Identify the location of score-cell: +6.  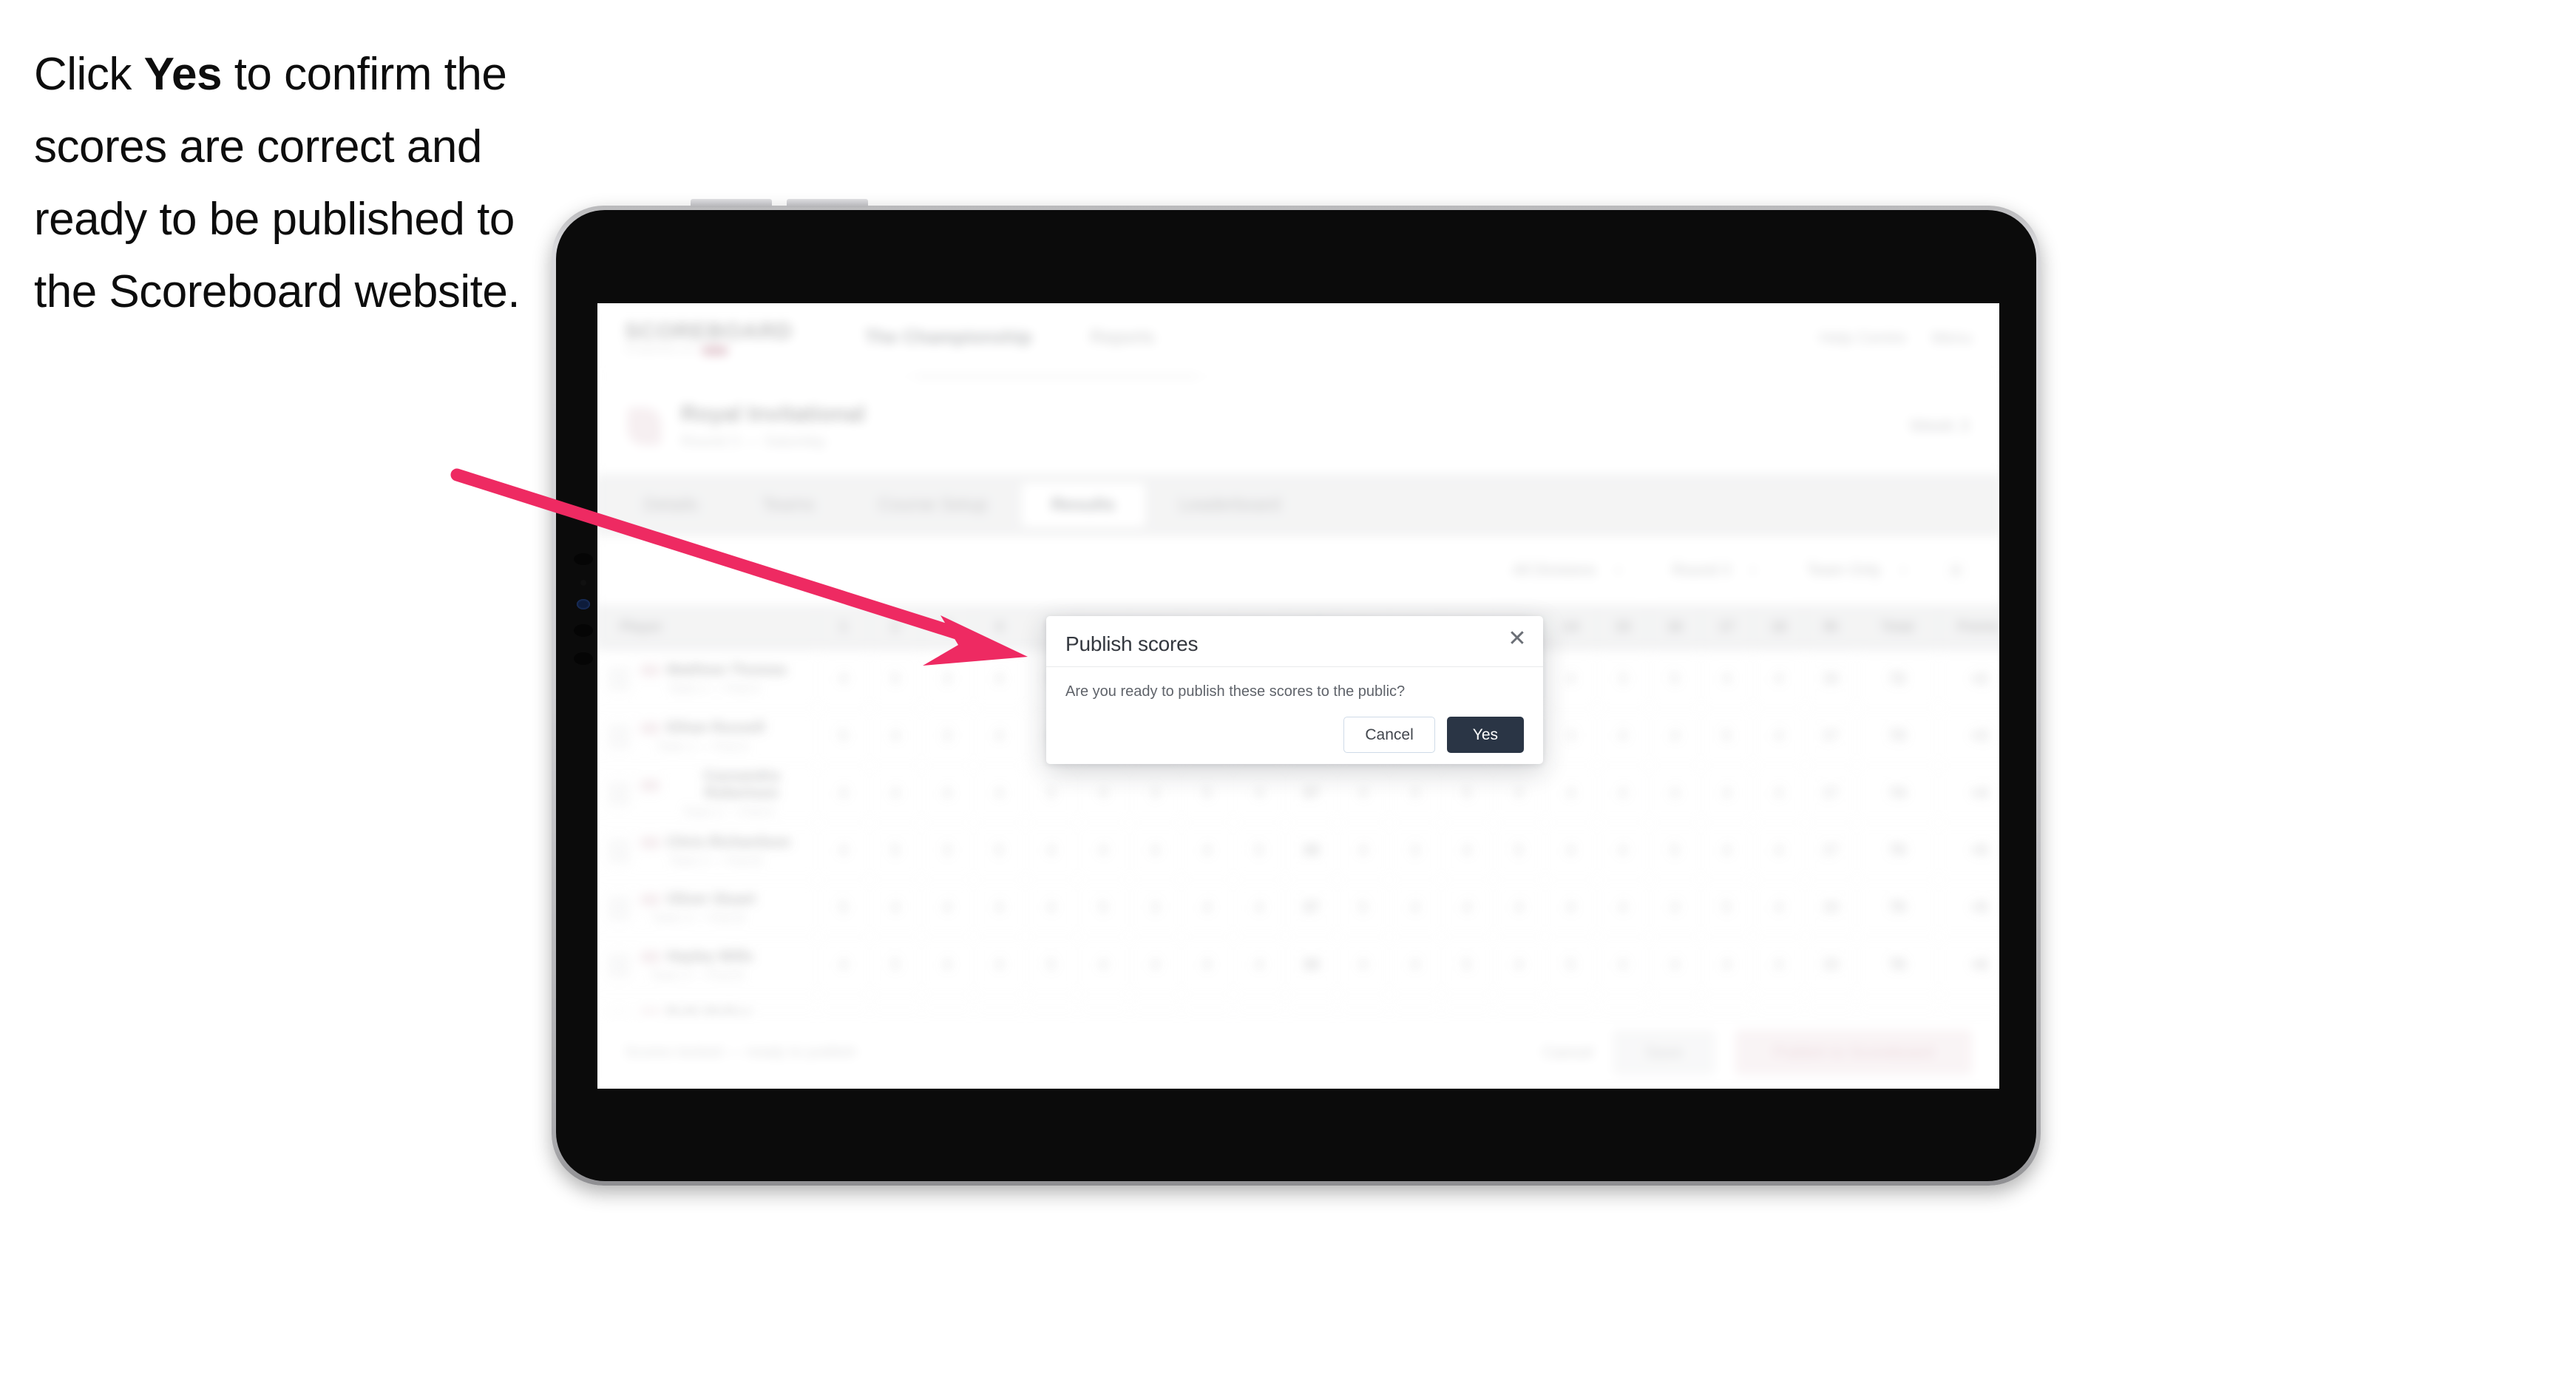
(1968, 965).